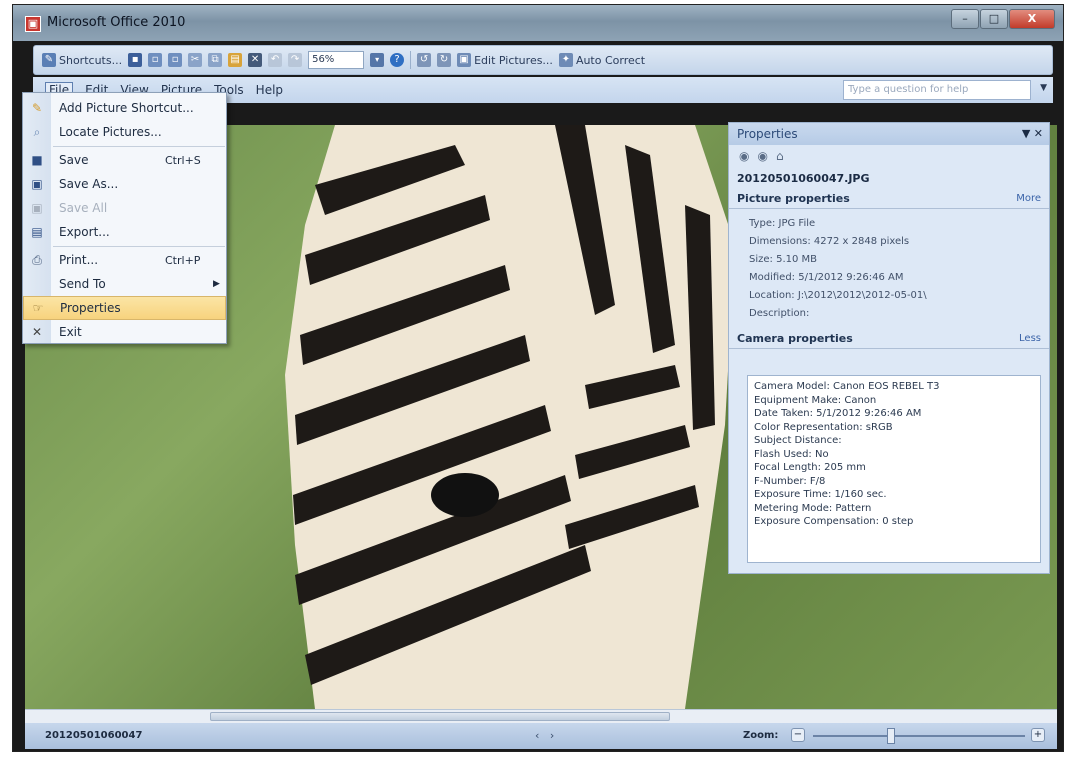 This screenshot has height=765, width=1076. Describe the element at coordinates (847, 386) in the screenshot. I see `camera-property-row: Camera Model: Canon EOS REBEL T3` at that location.